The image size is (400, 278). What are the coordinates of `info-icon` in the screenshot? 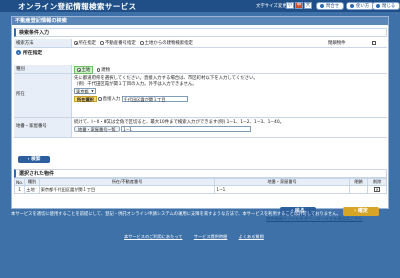 It's located at (322, 5).